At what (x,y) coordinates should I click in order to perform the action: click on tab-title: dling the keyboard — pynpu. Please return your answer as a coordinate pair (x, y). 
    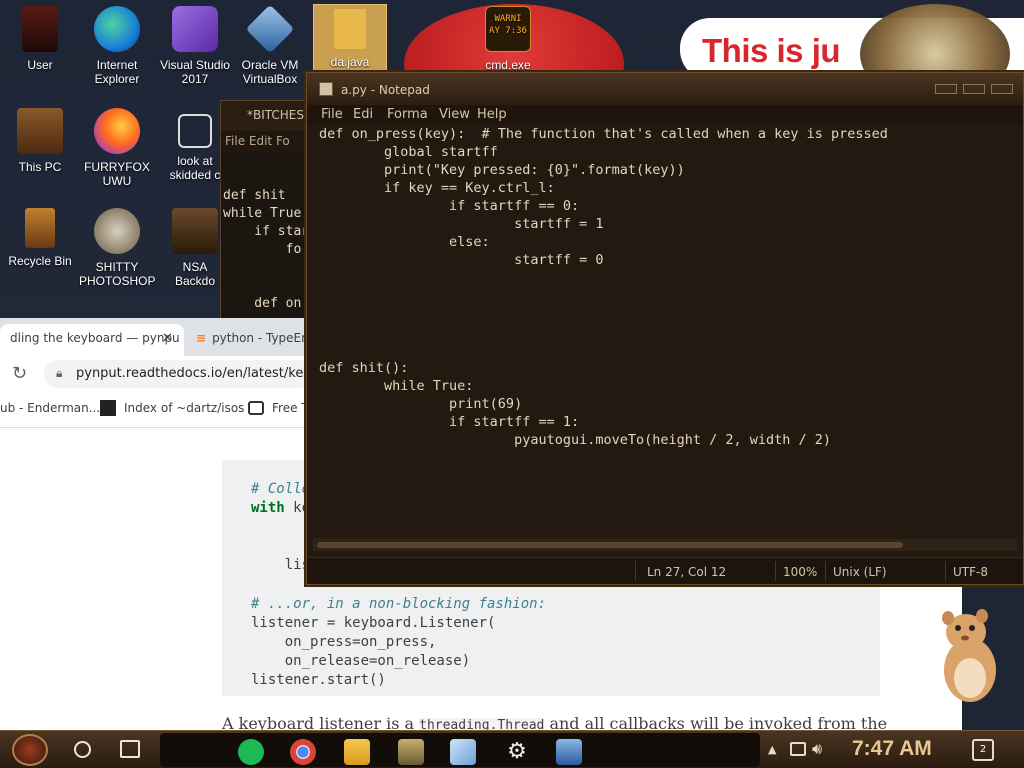
    Looking at the image, I should click on (95, 338).